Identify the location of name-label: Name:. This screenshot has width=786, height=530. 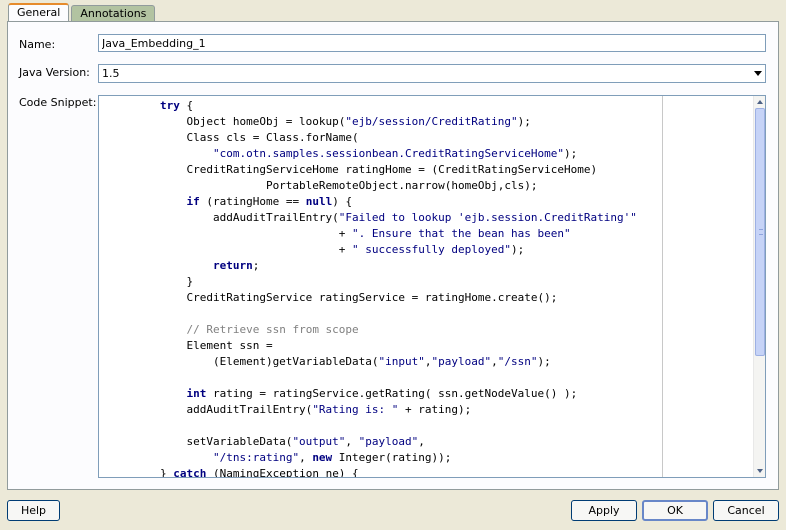
(37, 44).